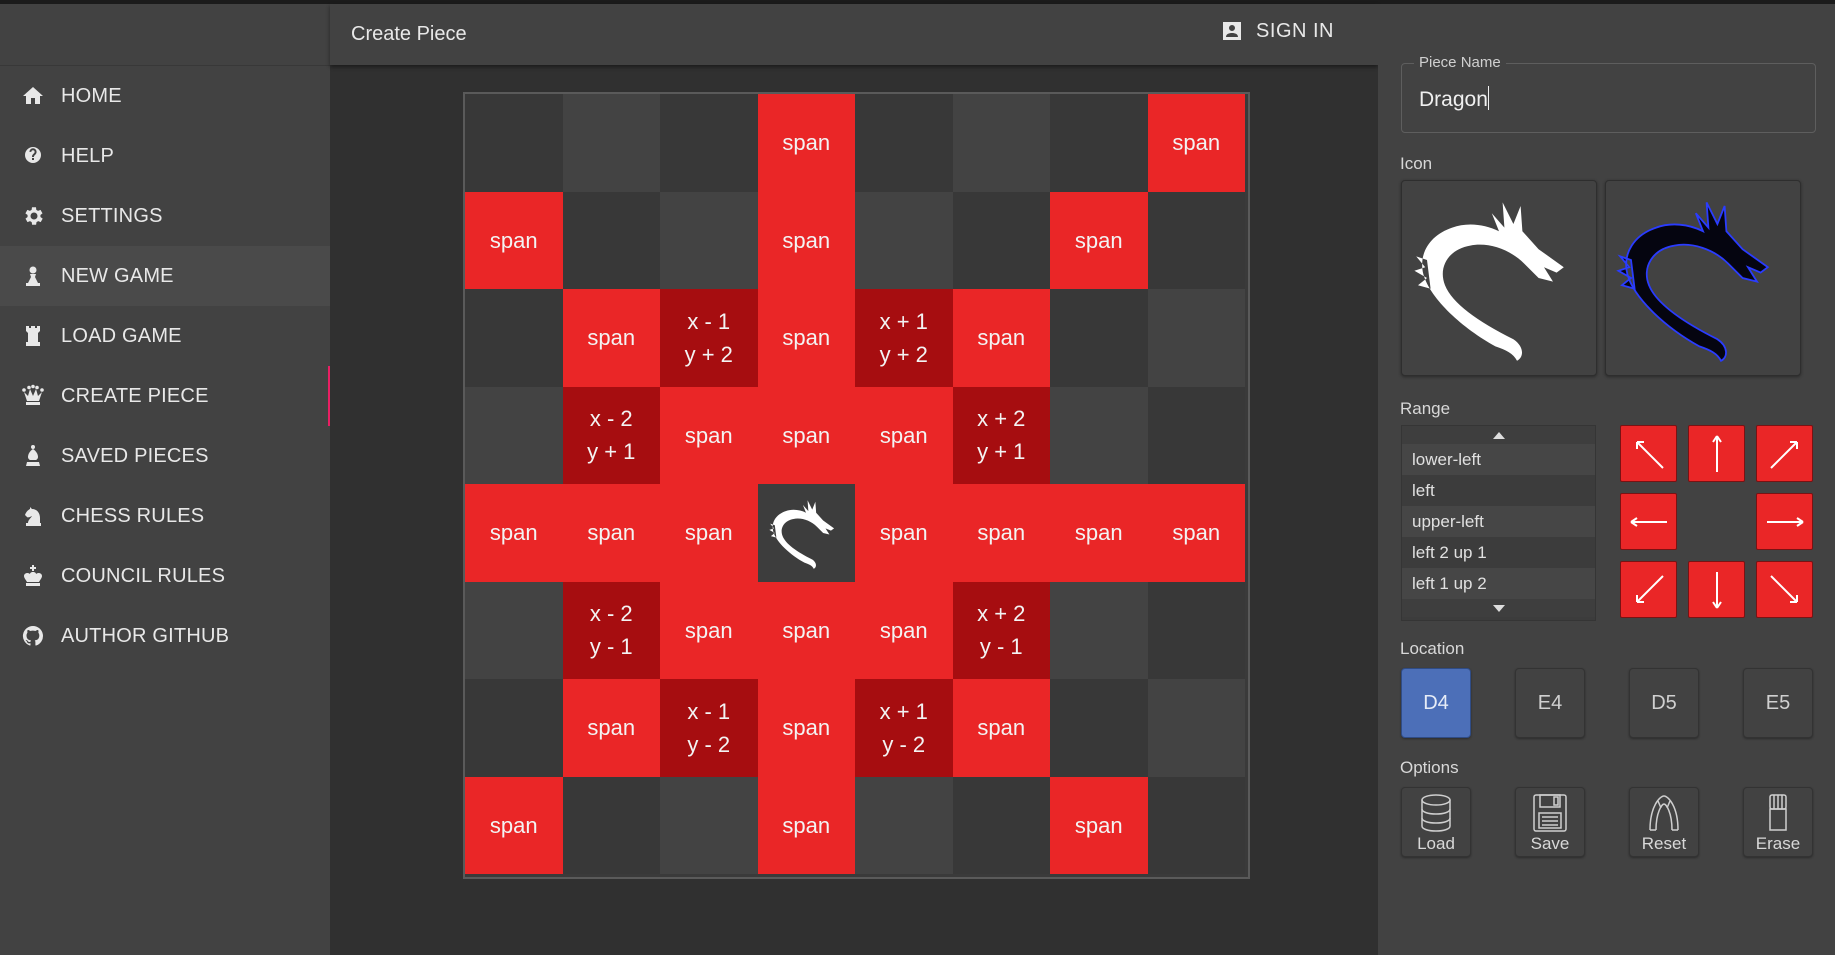 The width and height of the screenshot is (1835, 955). Describe the element at coordinates (1550, 822) in the screenshot. I see `save-button: Save` at that location.